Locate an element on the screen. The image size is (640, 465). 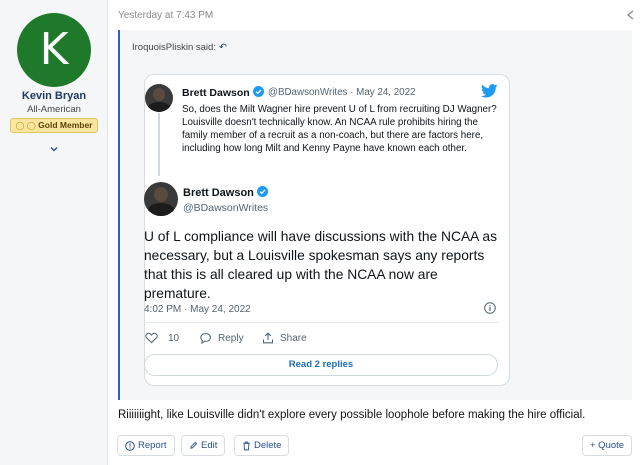
reply-button: Reply is located at coordinates (221, 338).